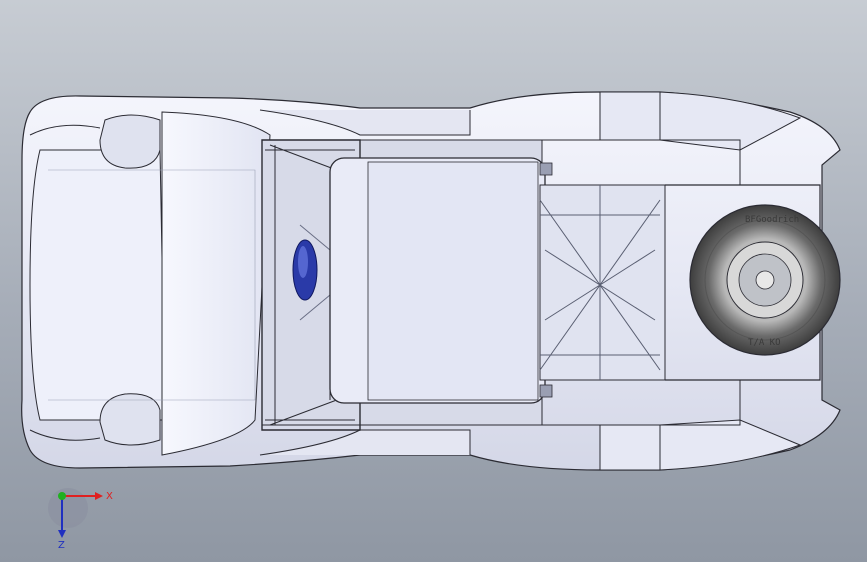 The image size is (867, 562). Describe the element at coordinates (546, 169) in the screenshot. I see `cage-mount-upper` at that location.